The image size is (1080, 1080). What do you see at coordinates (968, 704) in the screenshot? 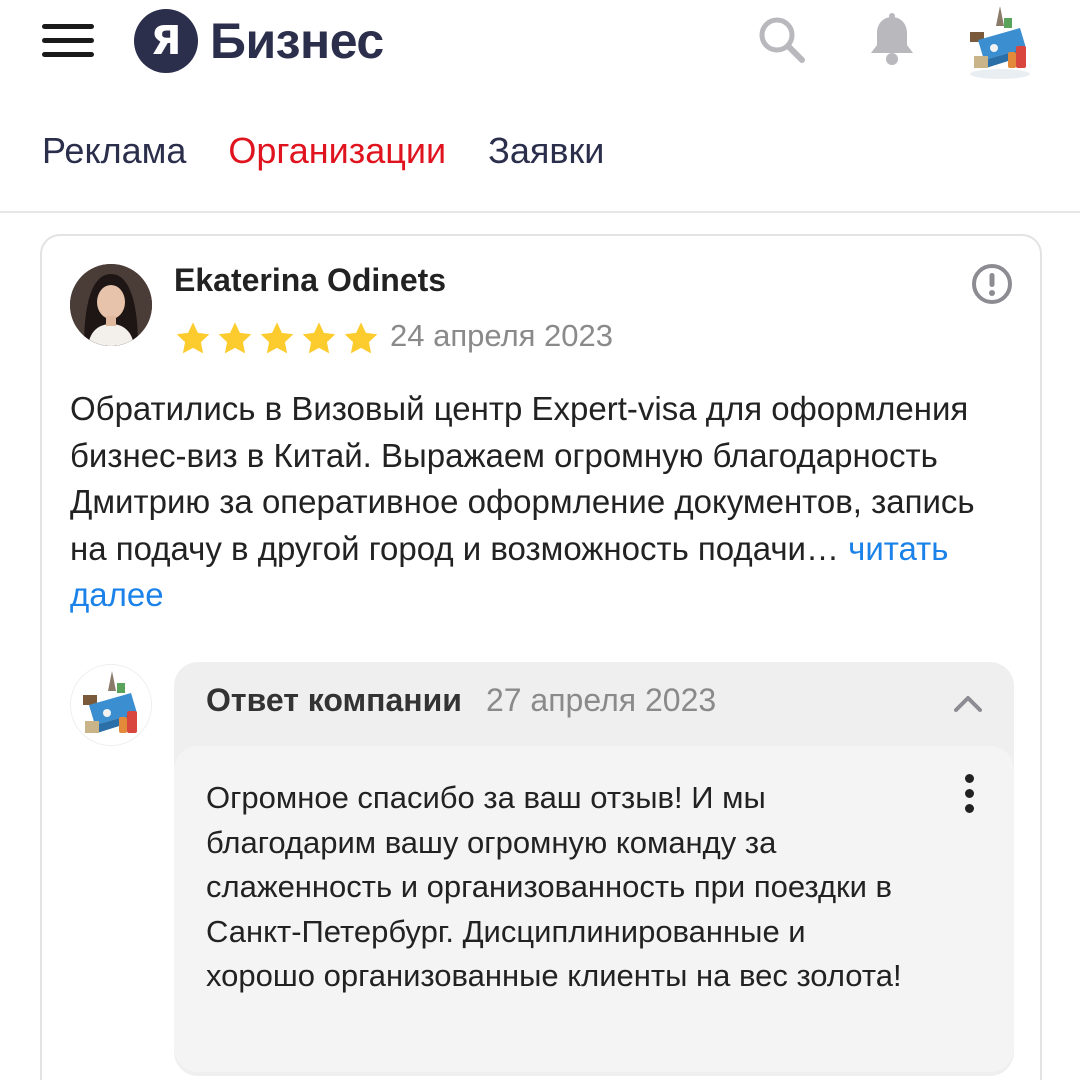
I see `chevron-up-icon` at bounding box center [968, 704].